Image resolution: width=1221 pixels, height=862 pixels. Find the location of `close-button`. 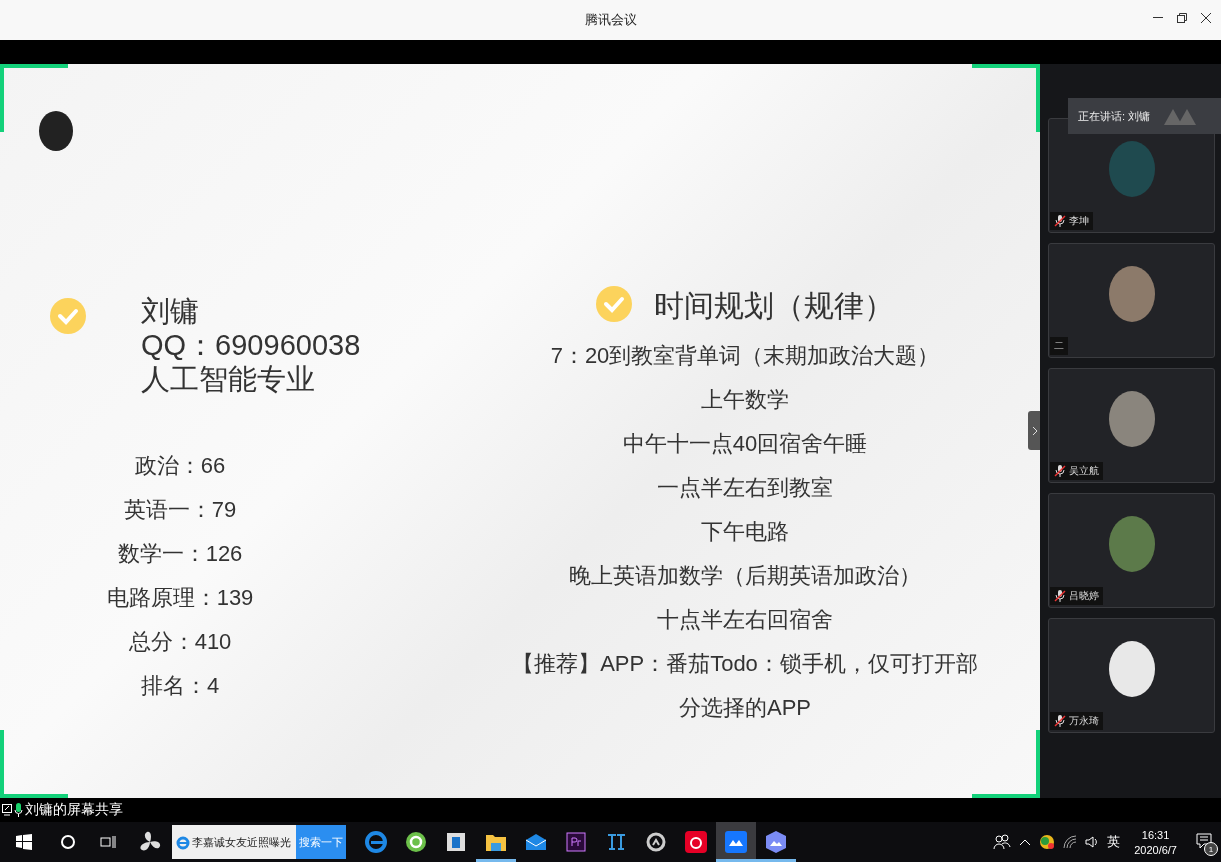

close-button is located at coordinates (1206, 18).